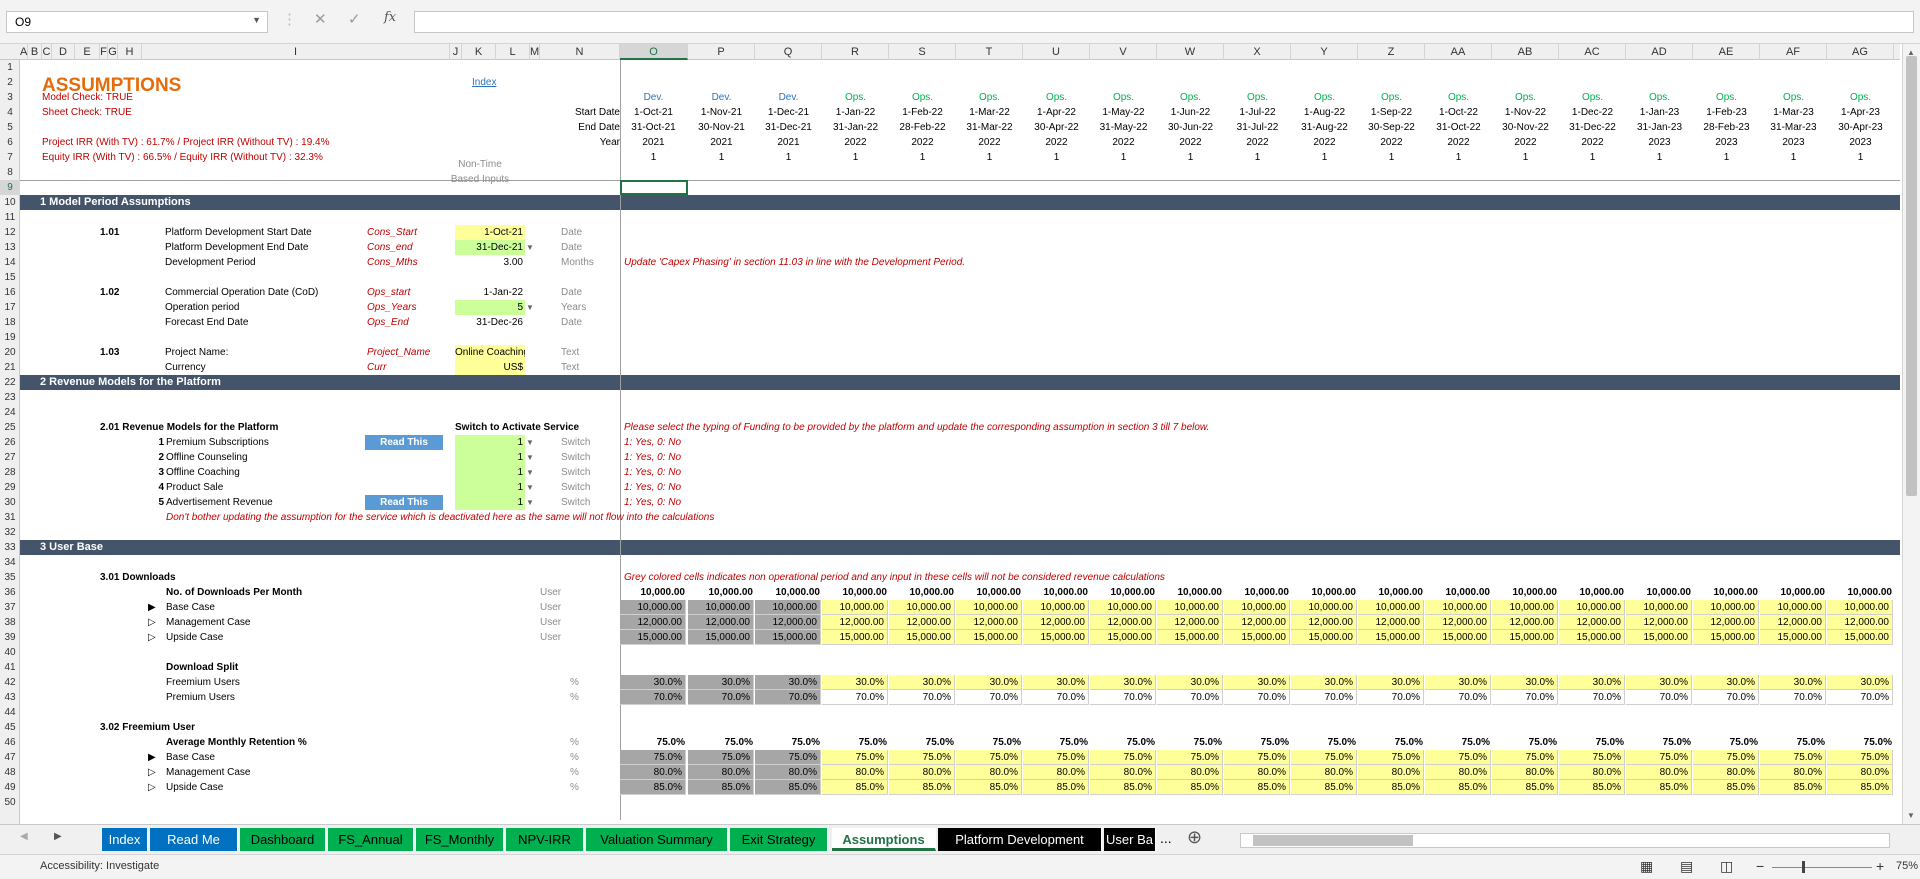 This screenshot has height=879, width=1920. Describe the element at coordinates (1257, 52) in the screenshot. I see `column-header: X` at that location.